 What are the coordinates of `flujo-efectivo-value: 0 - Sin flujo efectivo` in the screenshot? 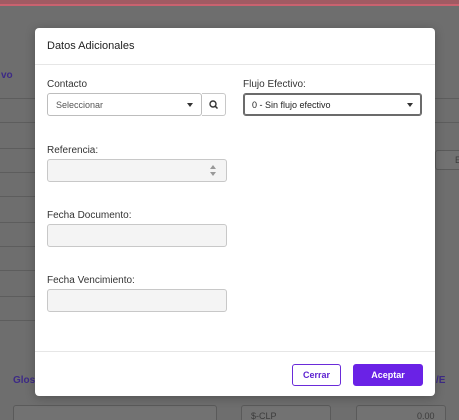 It's located at (291, 105).